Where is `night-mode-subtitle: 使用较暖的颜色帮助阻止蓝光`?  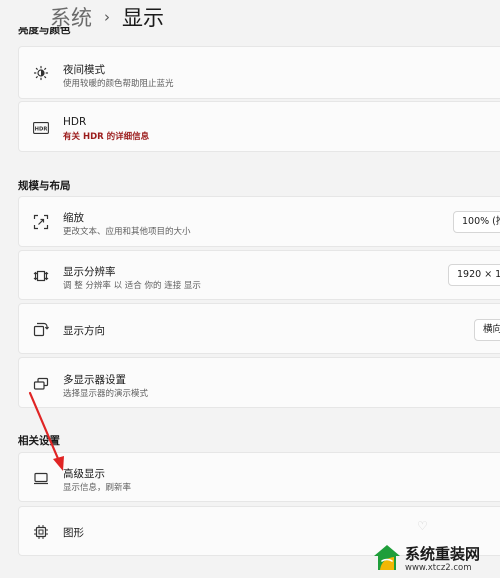 night-mode-subtitle: 使用较暖的颜色帮助阻止蓝光 is located at coordinates (118, 84).